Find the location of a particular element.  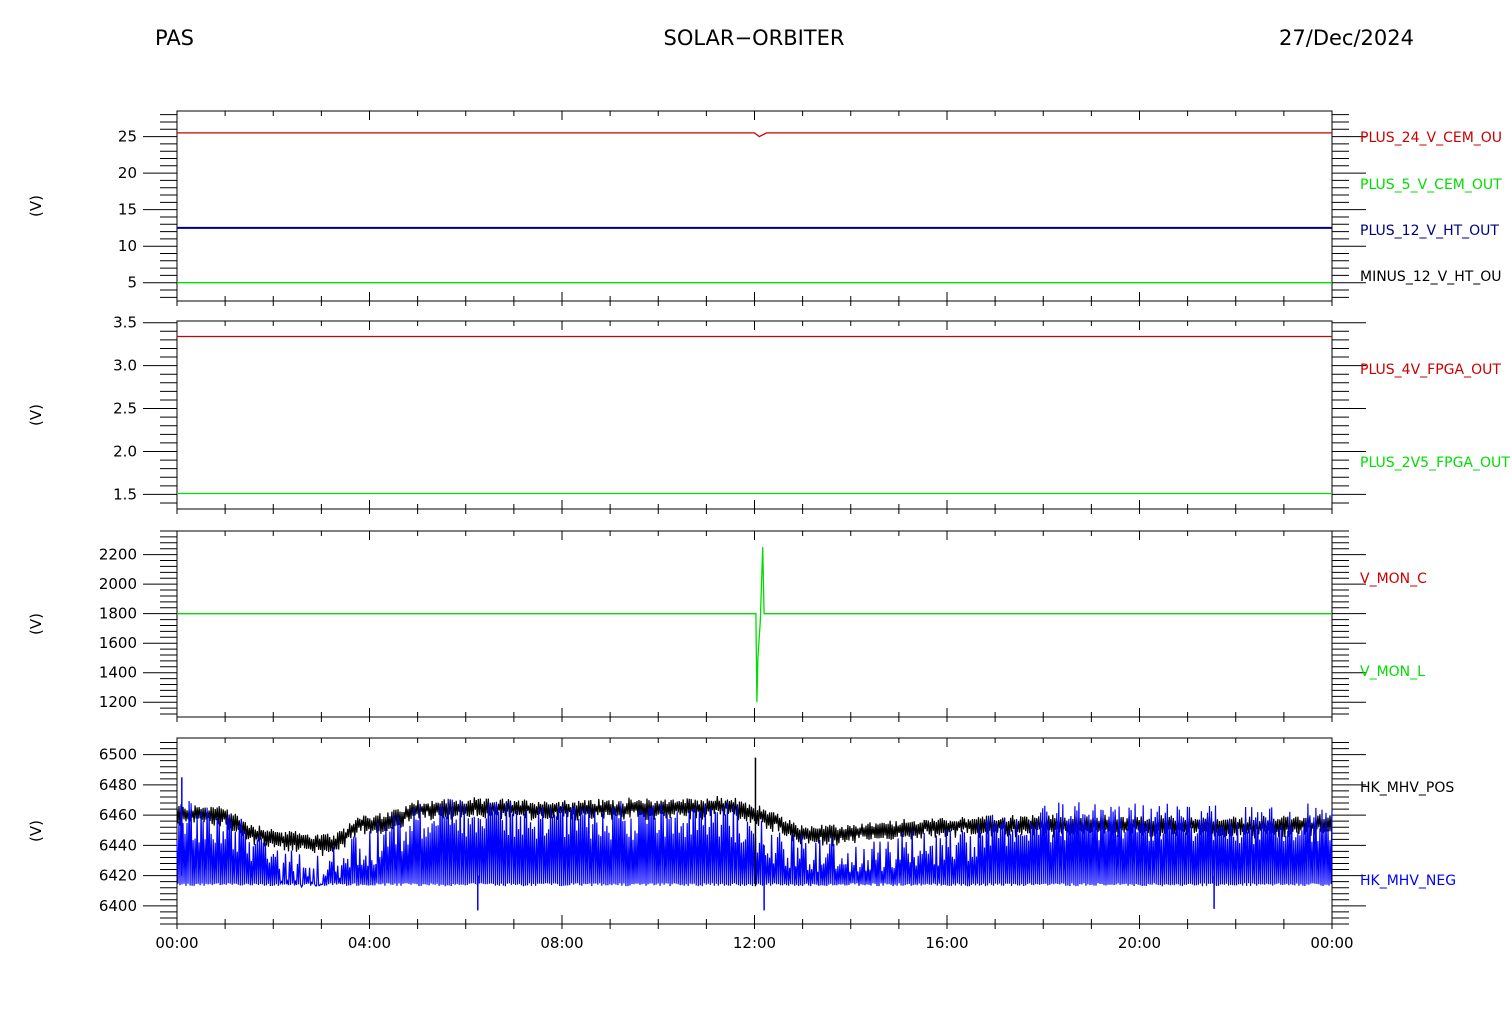

y-tick-label: 6500 is located at coordinates (118, 755).